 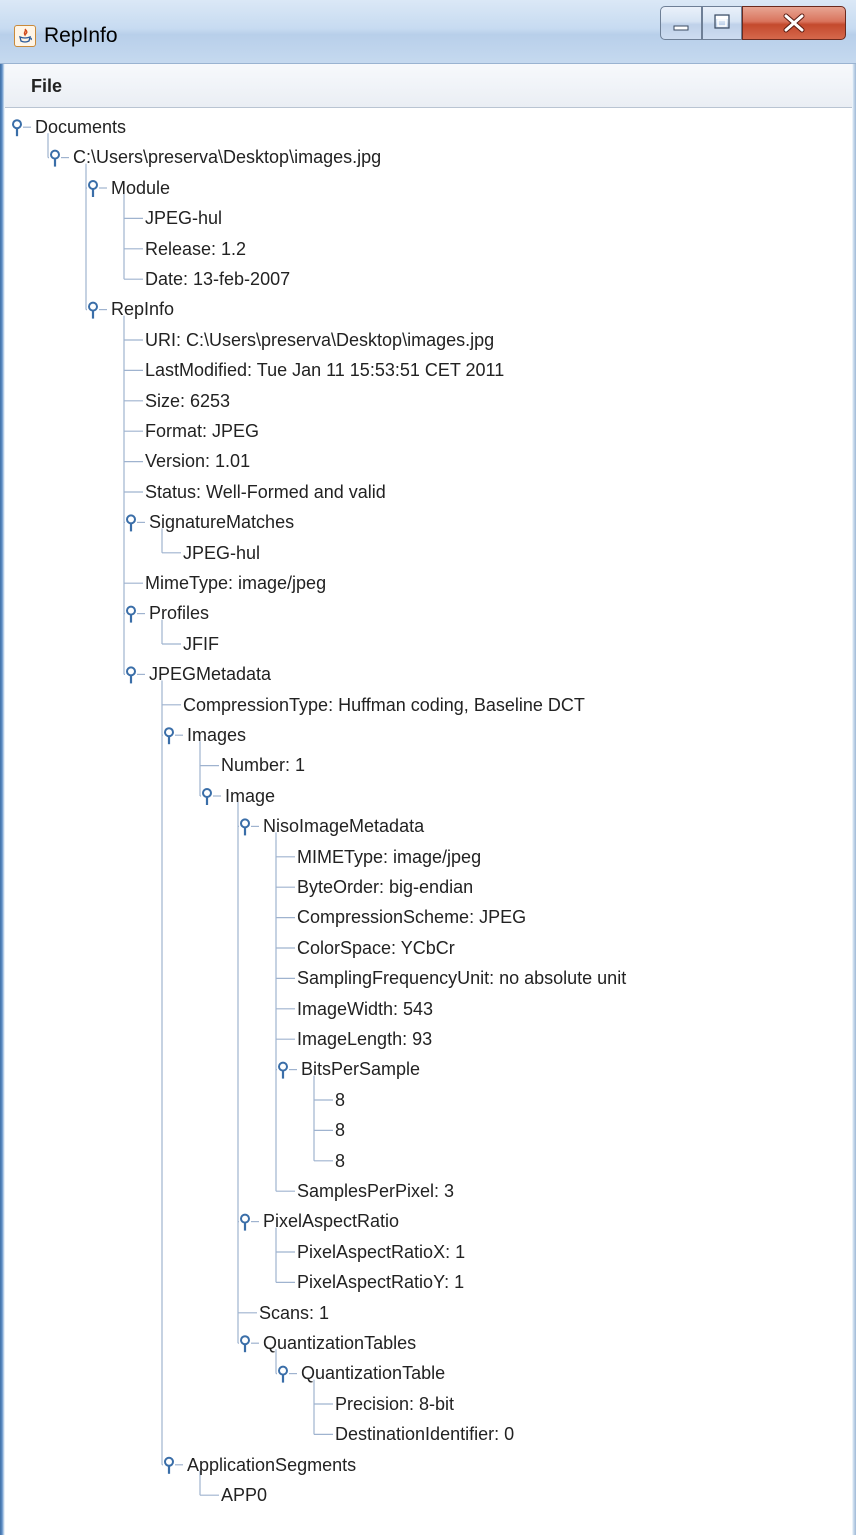 I want to click on tree-folder-node: Module, so click(x=140, y=188).